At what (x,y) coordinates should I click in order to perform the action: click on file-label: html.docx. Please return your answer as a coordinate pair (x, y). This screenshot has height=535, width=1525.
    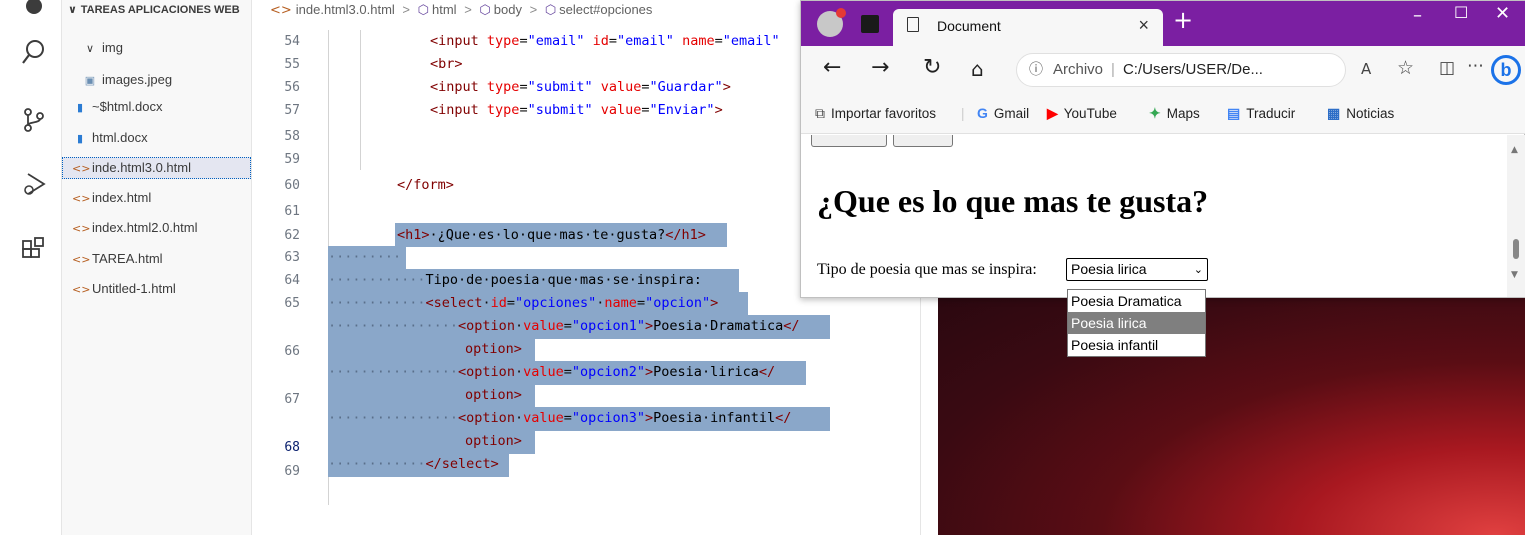
    Looking at the image, I should click on (120, 137).